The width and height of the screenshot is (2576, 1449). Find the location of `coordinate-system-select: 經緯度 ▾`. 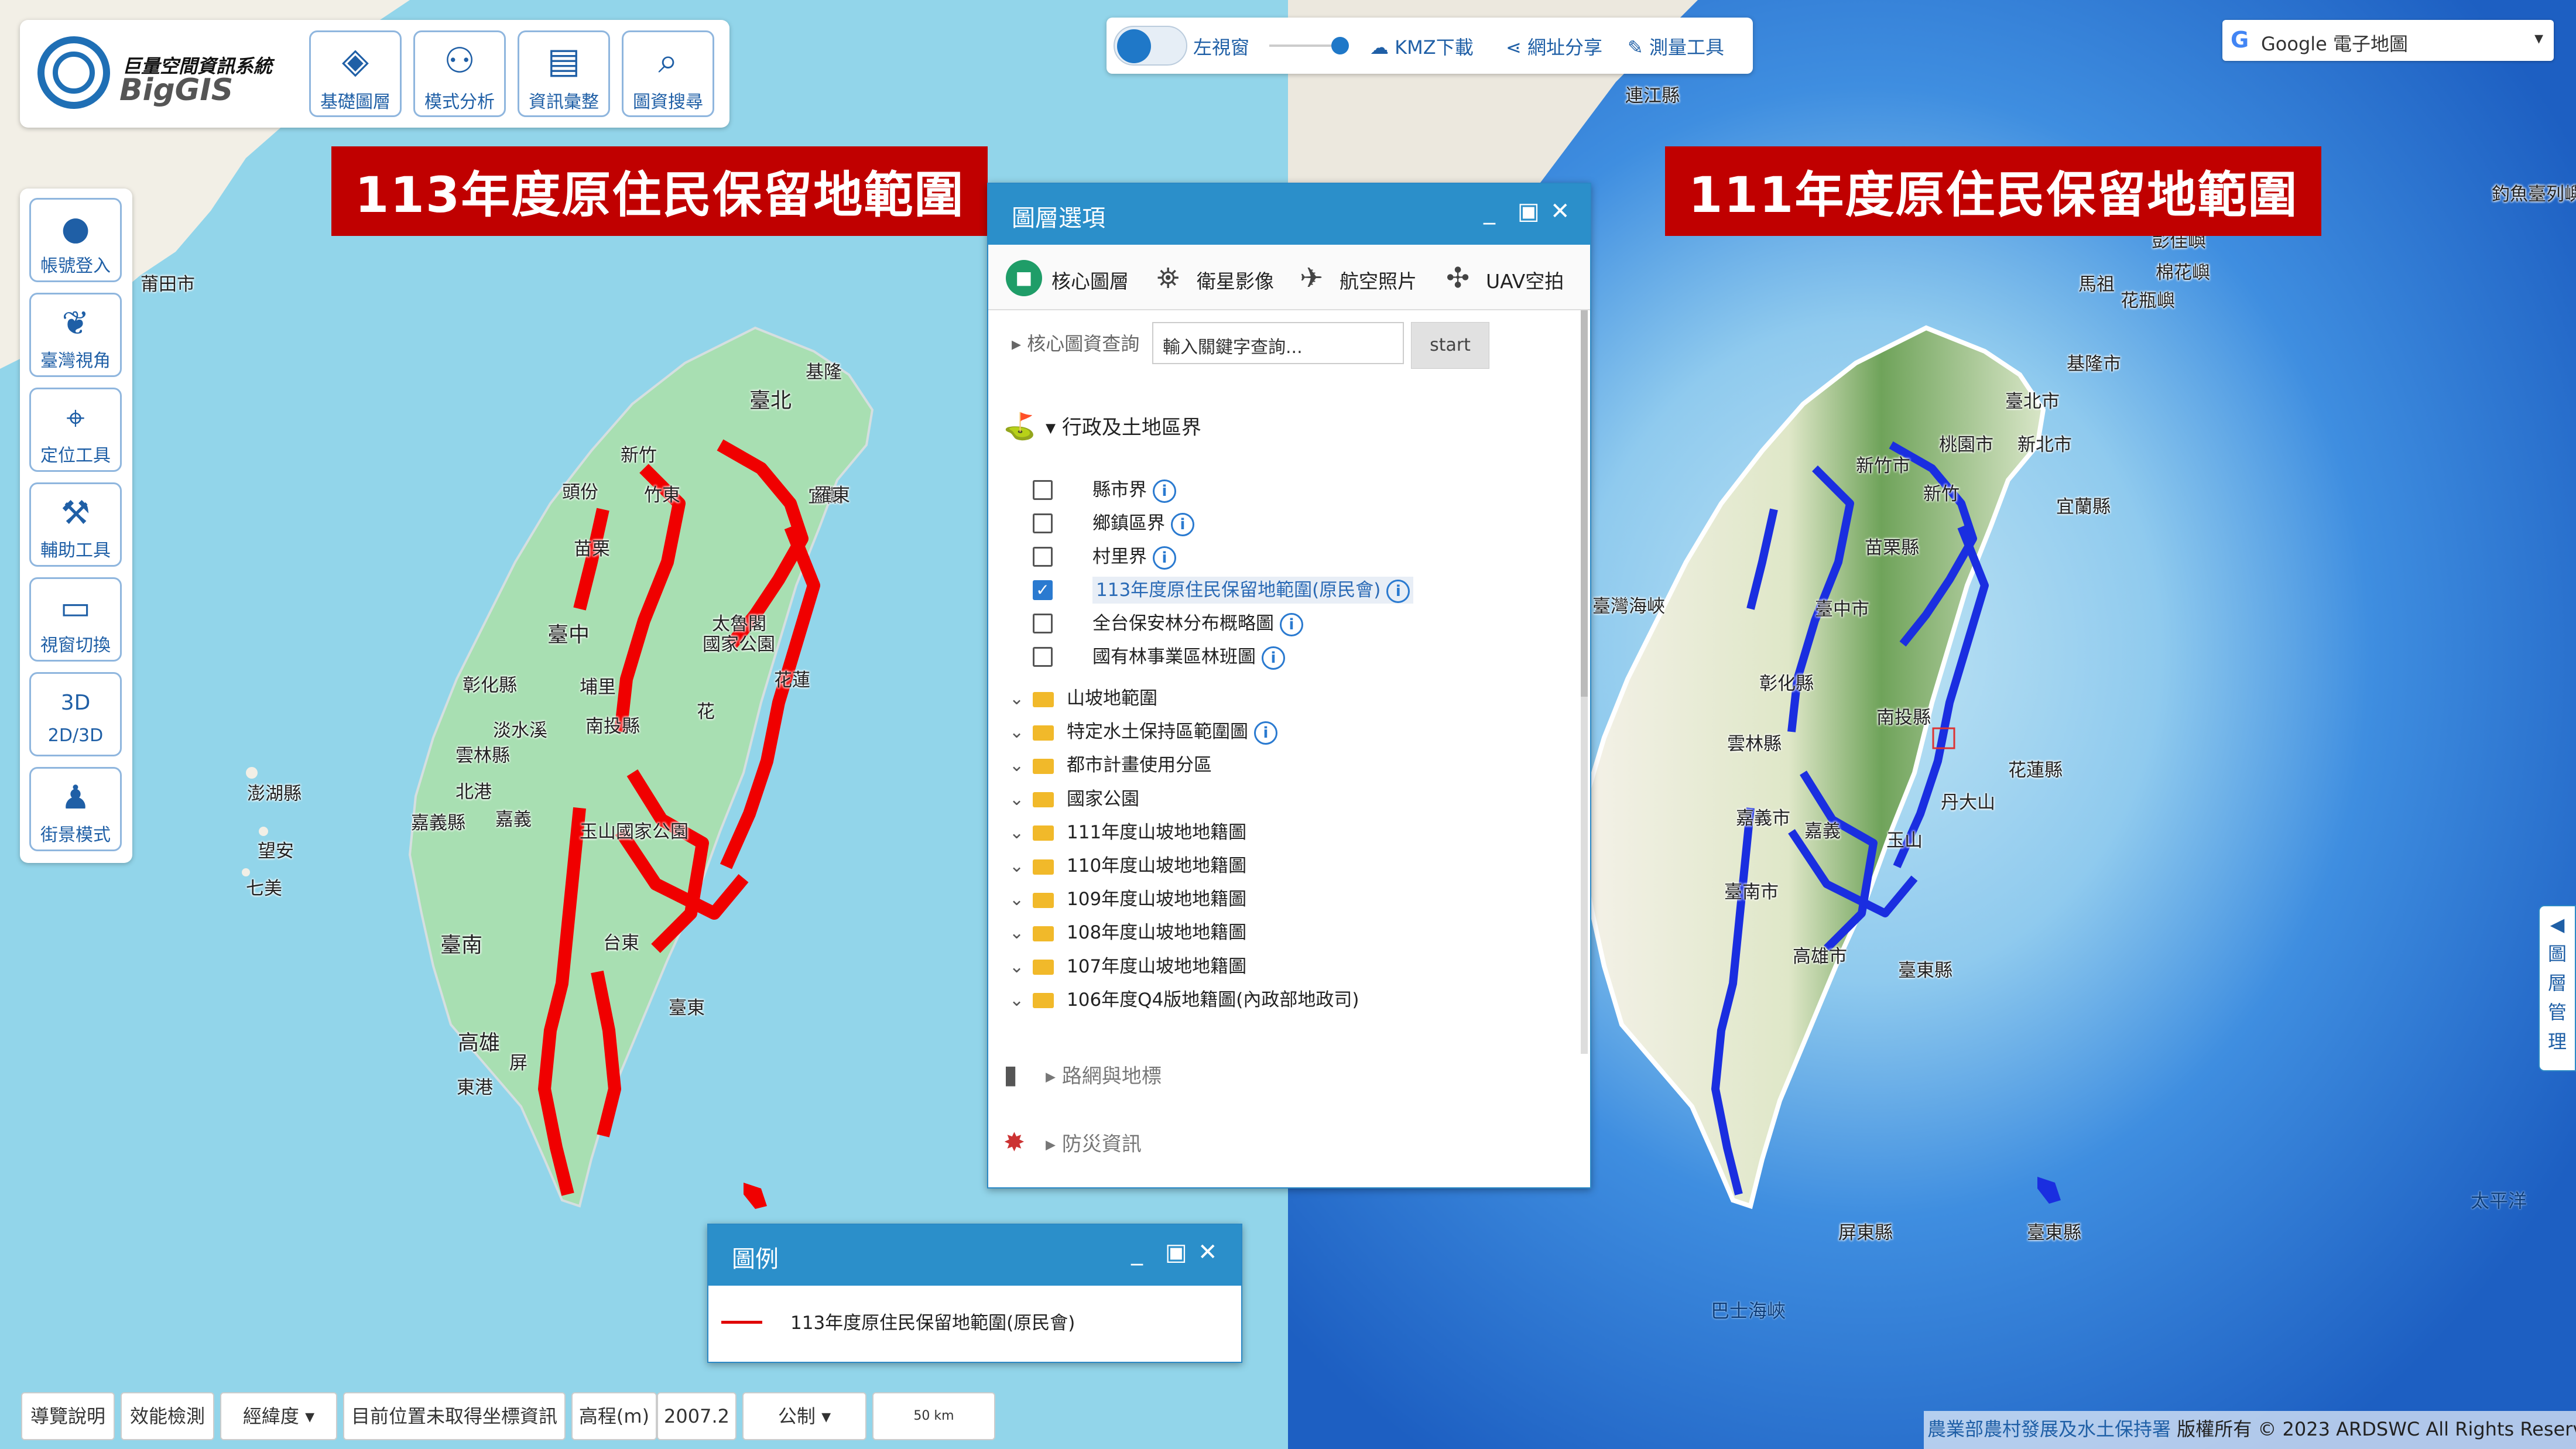

coordinate-system-select: 經緯度 ▾ is located at coordinates (278, 1416).